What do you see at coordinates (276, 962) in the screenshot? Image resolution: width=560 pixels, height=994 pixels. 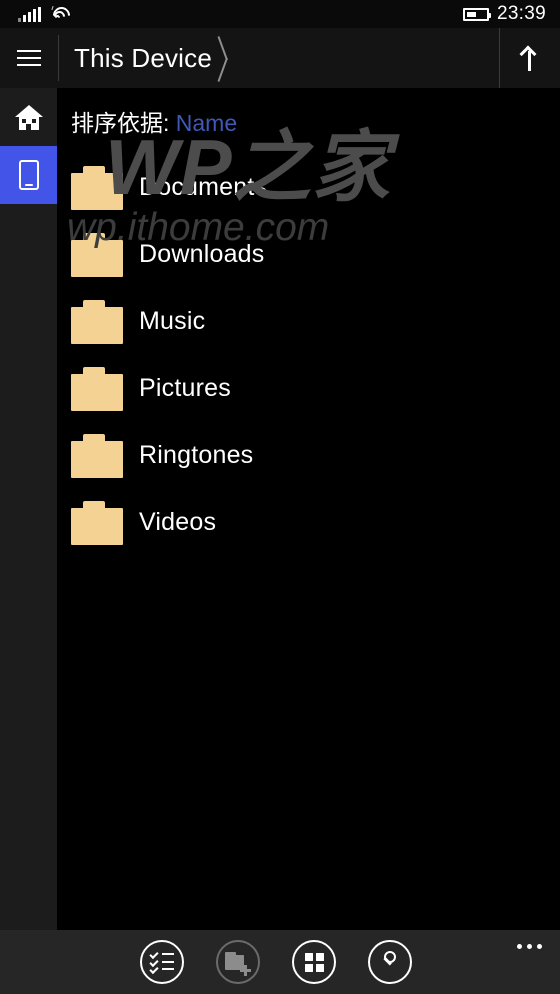 I see `app-bar-button-group` at bounding box center [276, 962].